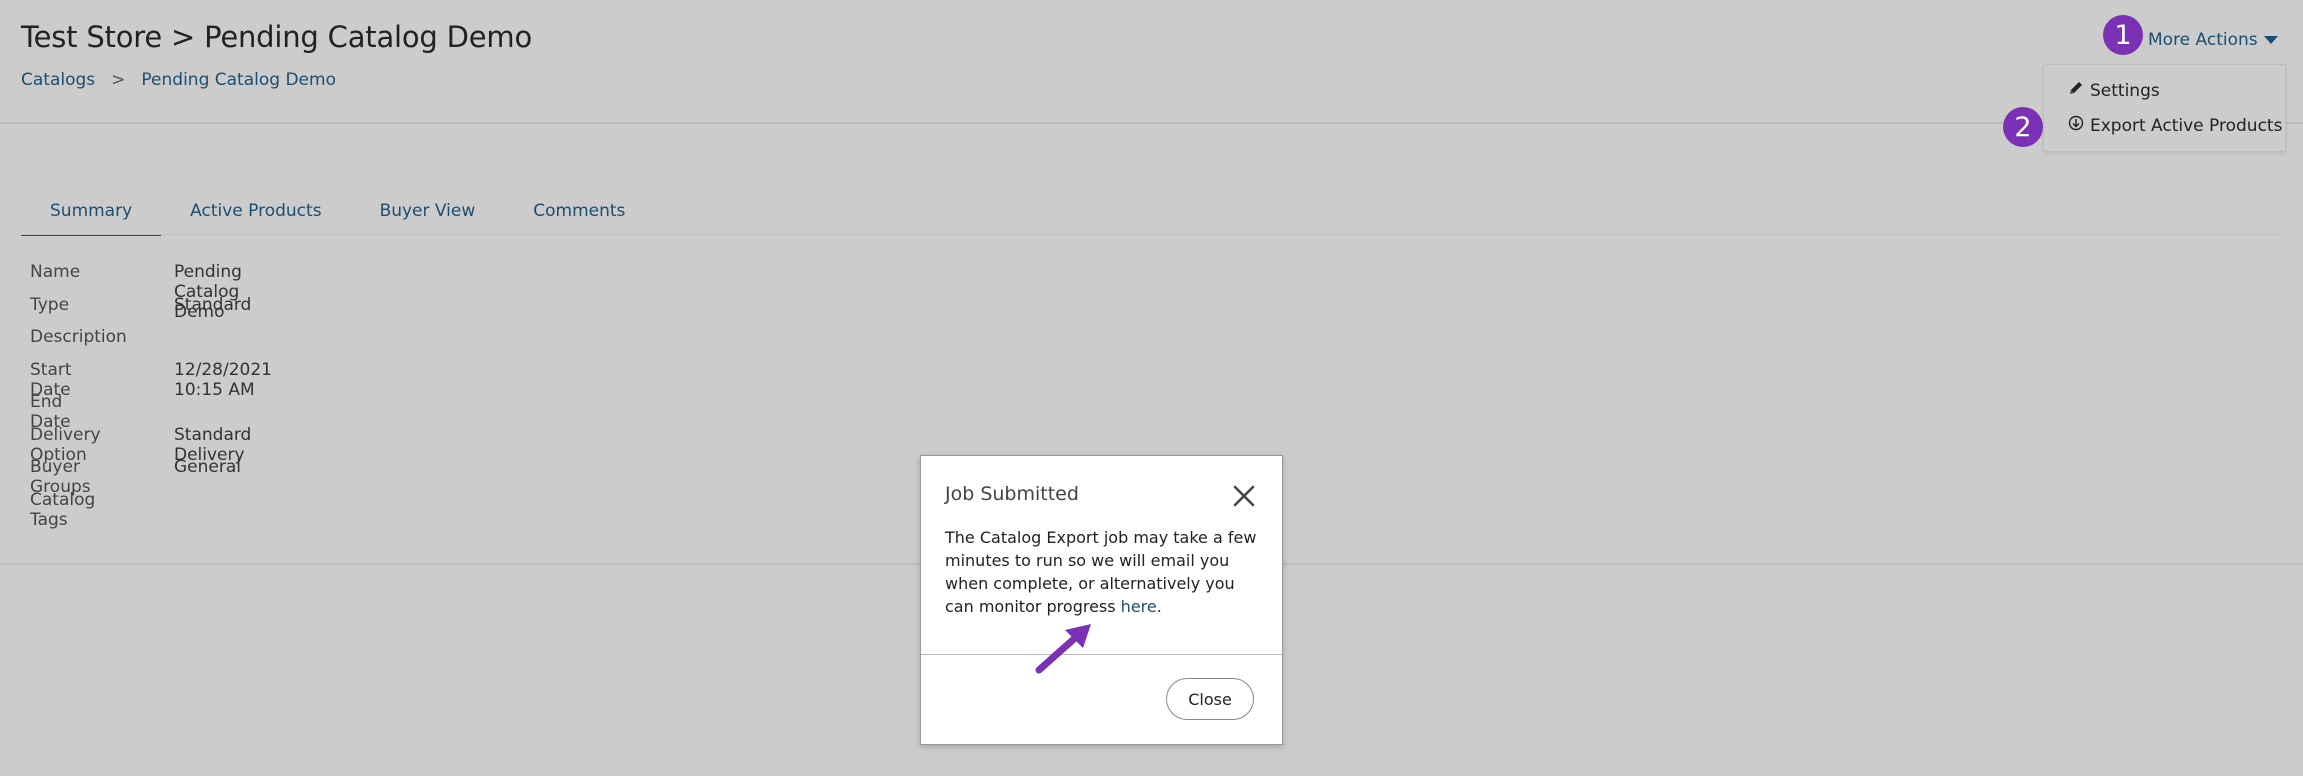 This screenshot has width=2303, height=776. What do you see at coordinates (63, 509) in the screenshot?
I see `detail-label: Catalog Tags` at bounding box center [63, 509].